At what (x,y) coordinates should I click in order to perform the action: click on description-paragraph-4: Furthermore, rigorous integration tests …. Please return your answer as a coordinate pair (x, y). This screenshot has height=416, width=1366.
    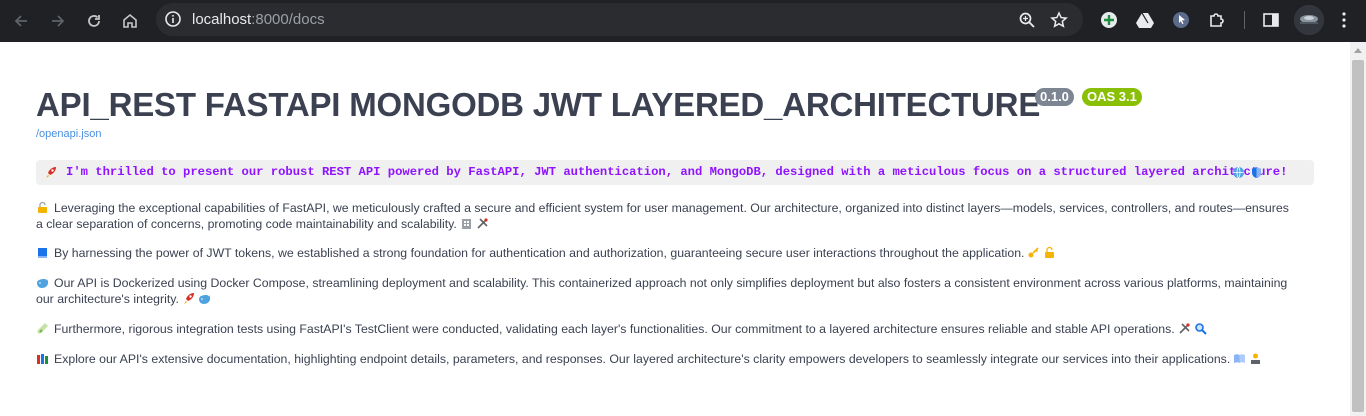
    Looking at the image, I should click on (666, 329).